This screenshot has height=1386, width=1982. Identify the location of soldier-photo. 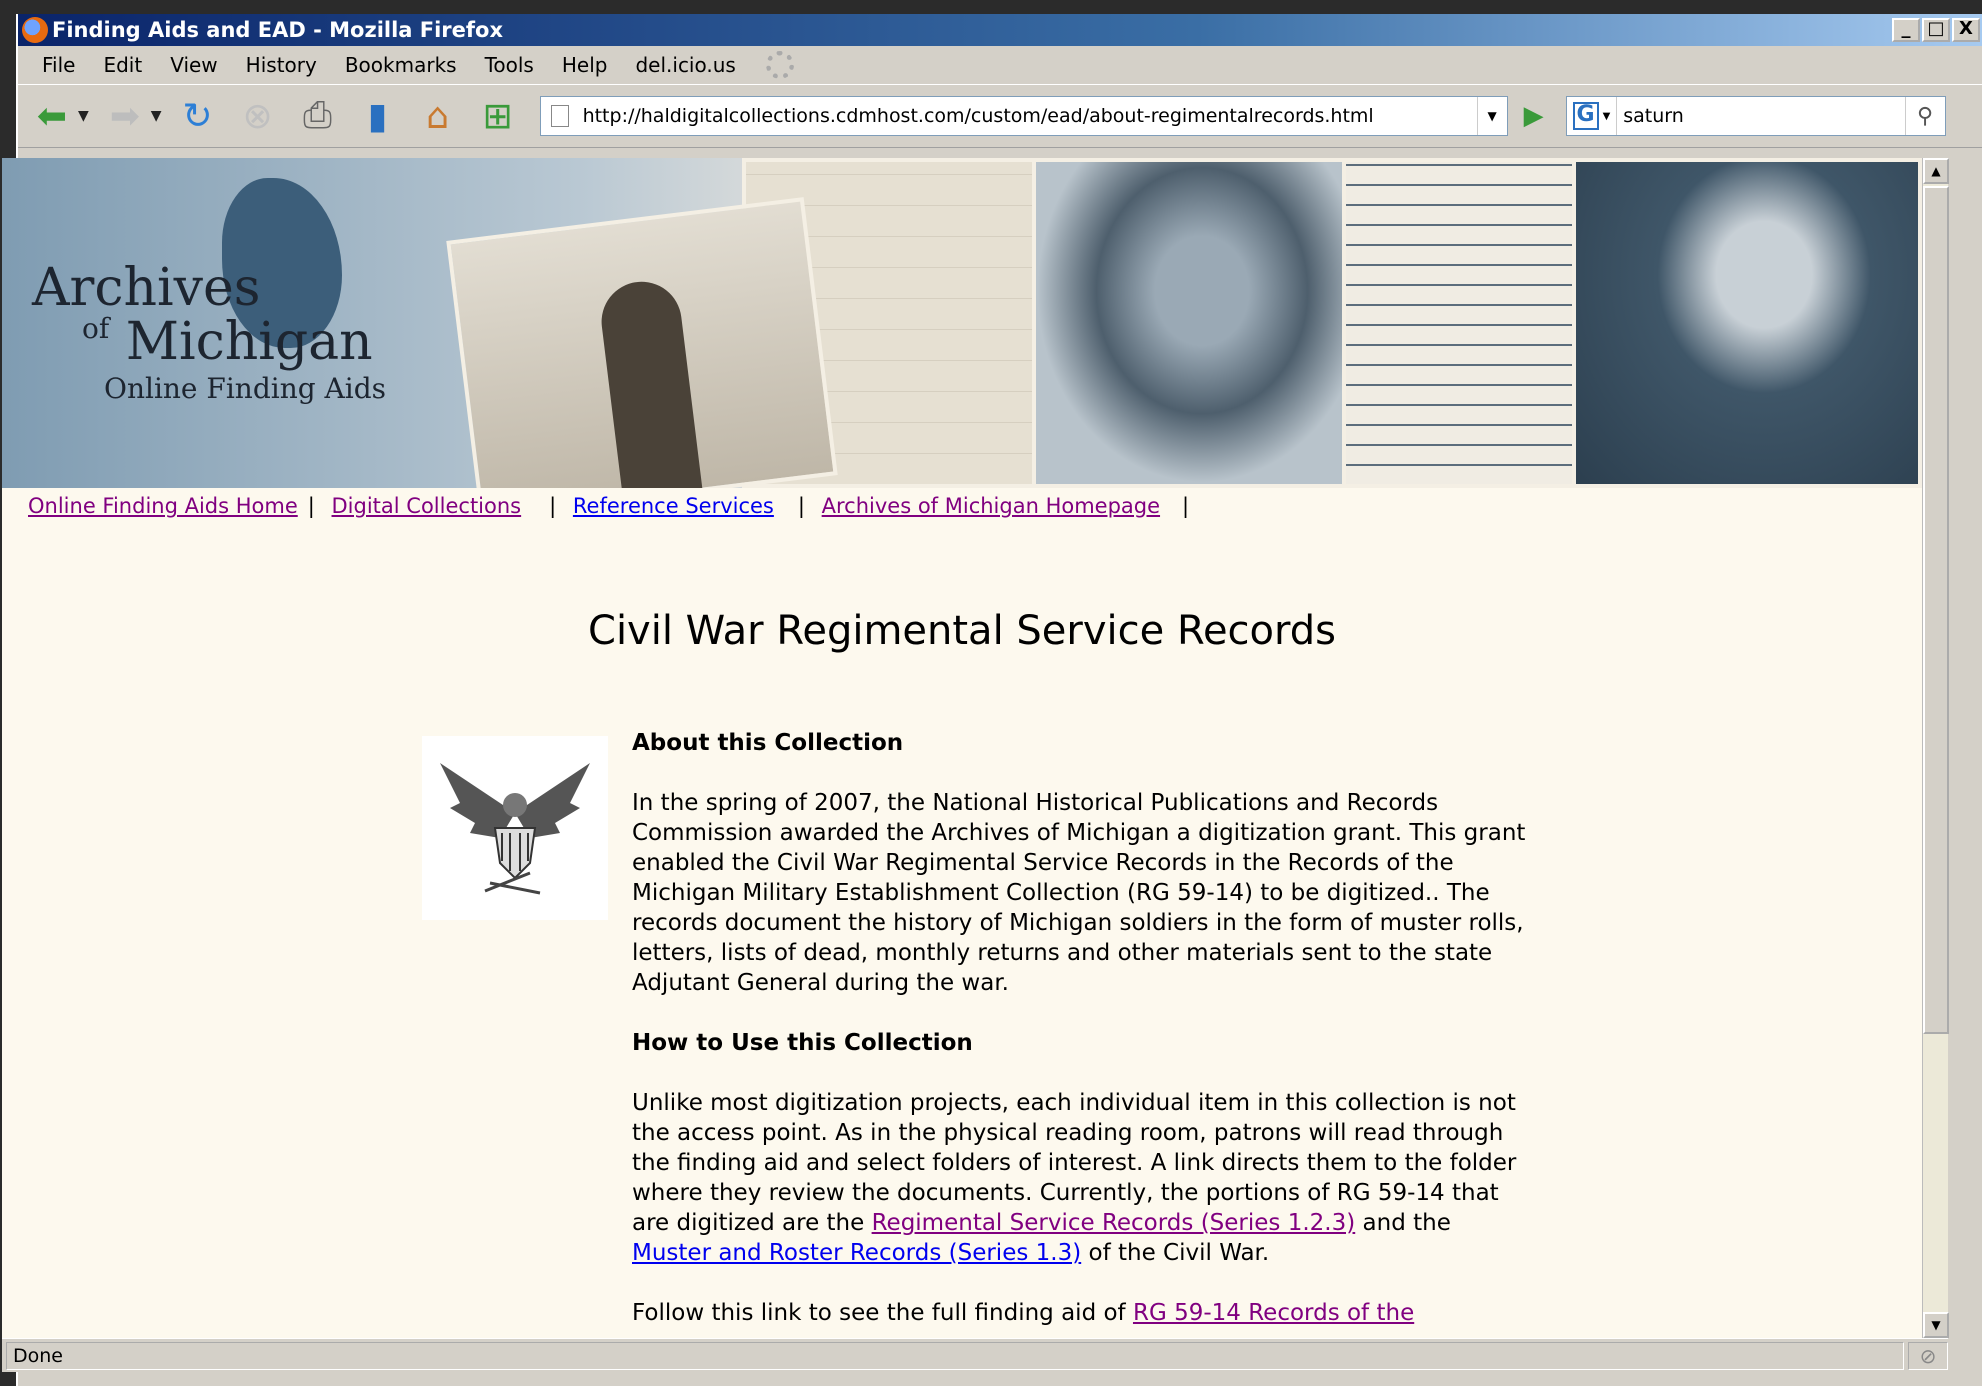
(642, 342).